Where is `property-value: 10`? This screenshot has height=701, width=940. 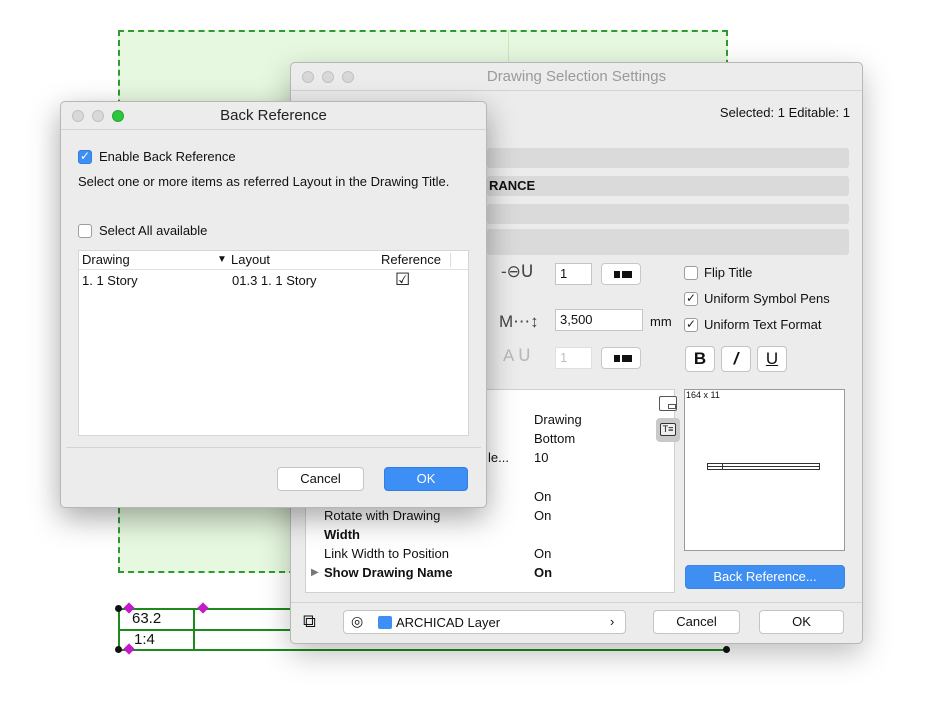
property-value: 10 is located at coordinates (541, 457).